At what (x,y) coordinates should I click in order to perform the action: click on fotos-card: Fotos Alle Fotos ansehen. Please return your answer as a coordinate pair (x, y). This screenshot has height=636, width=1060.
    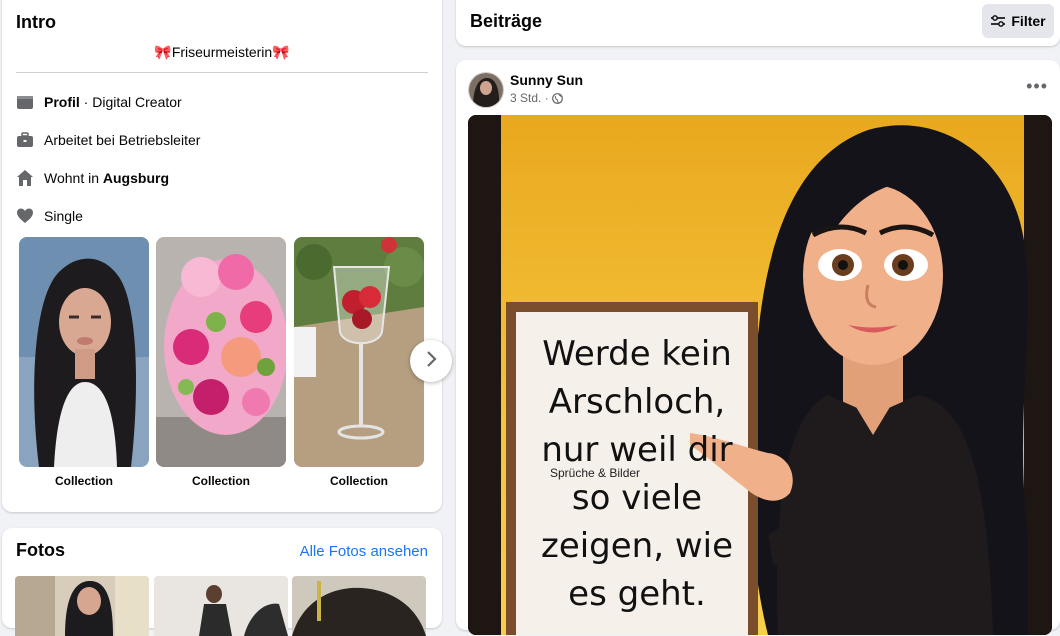
    Looking at the image, I should click on (222, 582).